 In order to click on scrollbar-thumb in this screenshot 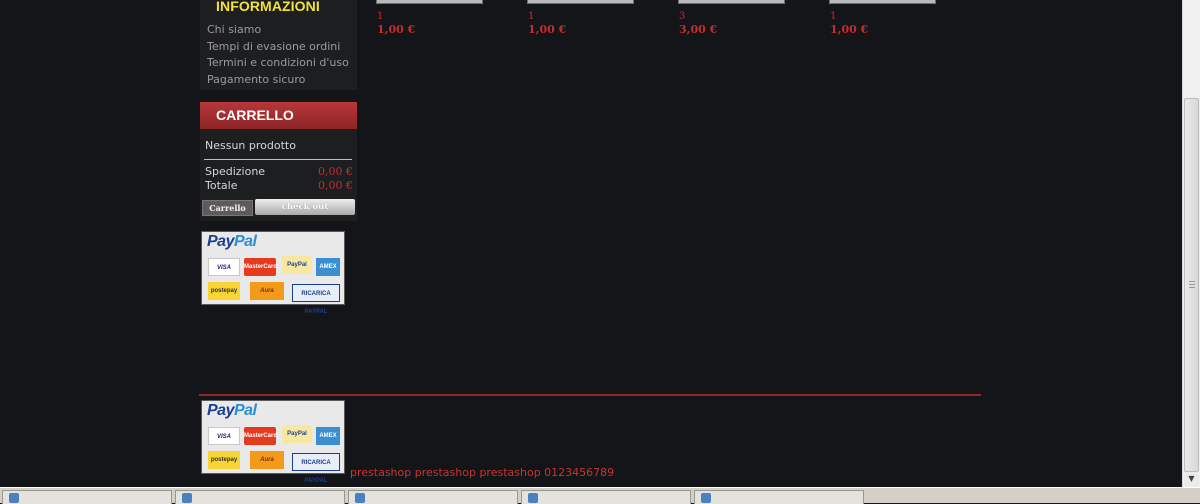, I will do `click(1191, 285)`.